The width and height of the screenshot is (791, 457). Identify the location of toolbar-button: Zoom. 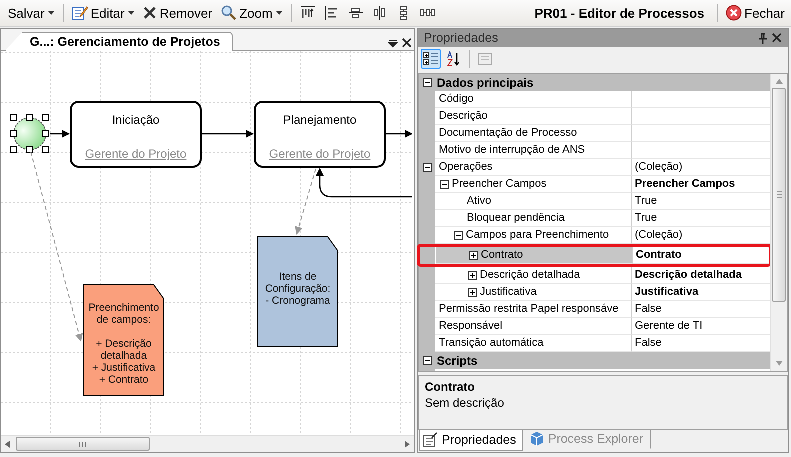
(251, 13).